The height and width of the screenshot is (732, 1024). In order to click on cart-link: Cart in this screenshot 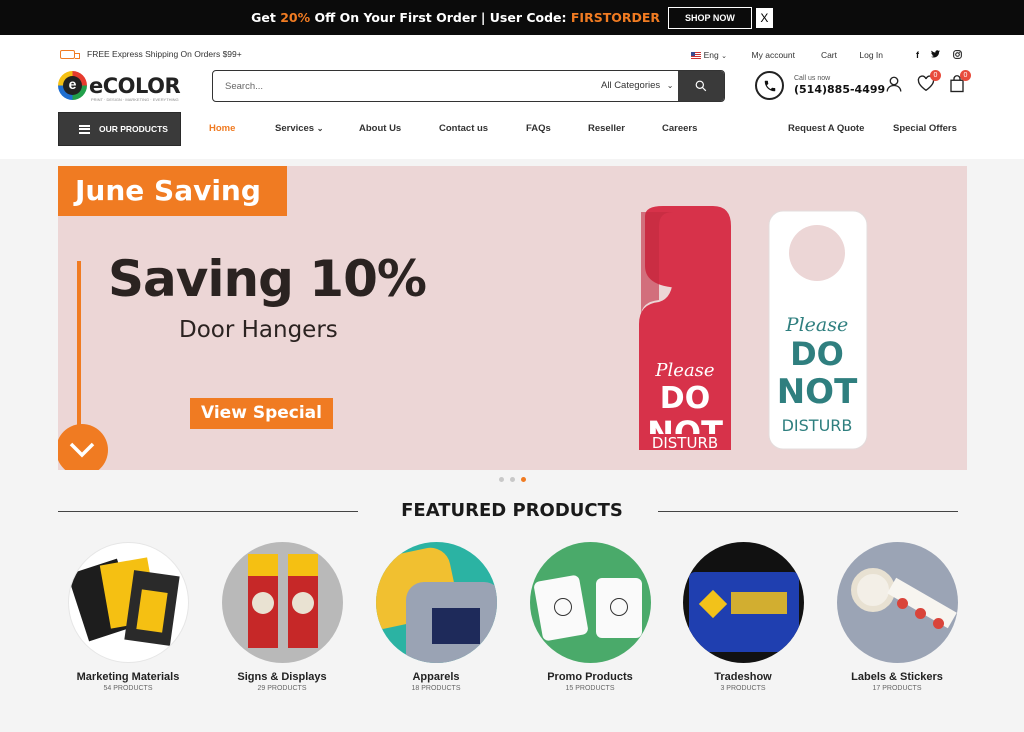, I will do `click(829, 55)`.